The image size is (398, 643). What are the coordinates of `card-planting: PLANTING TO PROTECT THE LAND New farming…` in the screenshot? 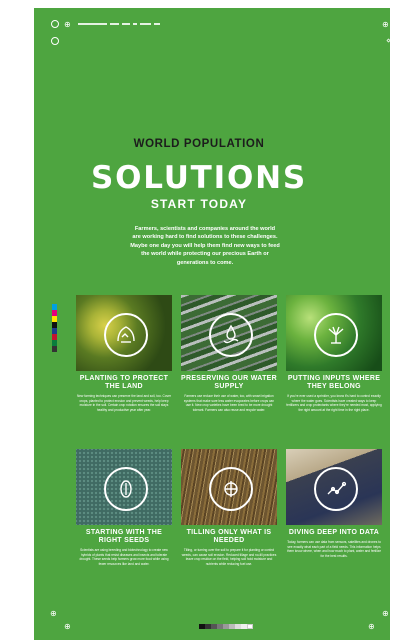 It's located at (124, 353).